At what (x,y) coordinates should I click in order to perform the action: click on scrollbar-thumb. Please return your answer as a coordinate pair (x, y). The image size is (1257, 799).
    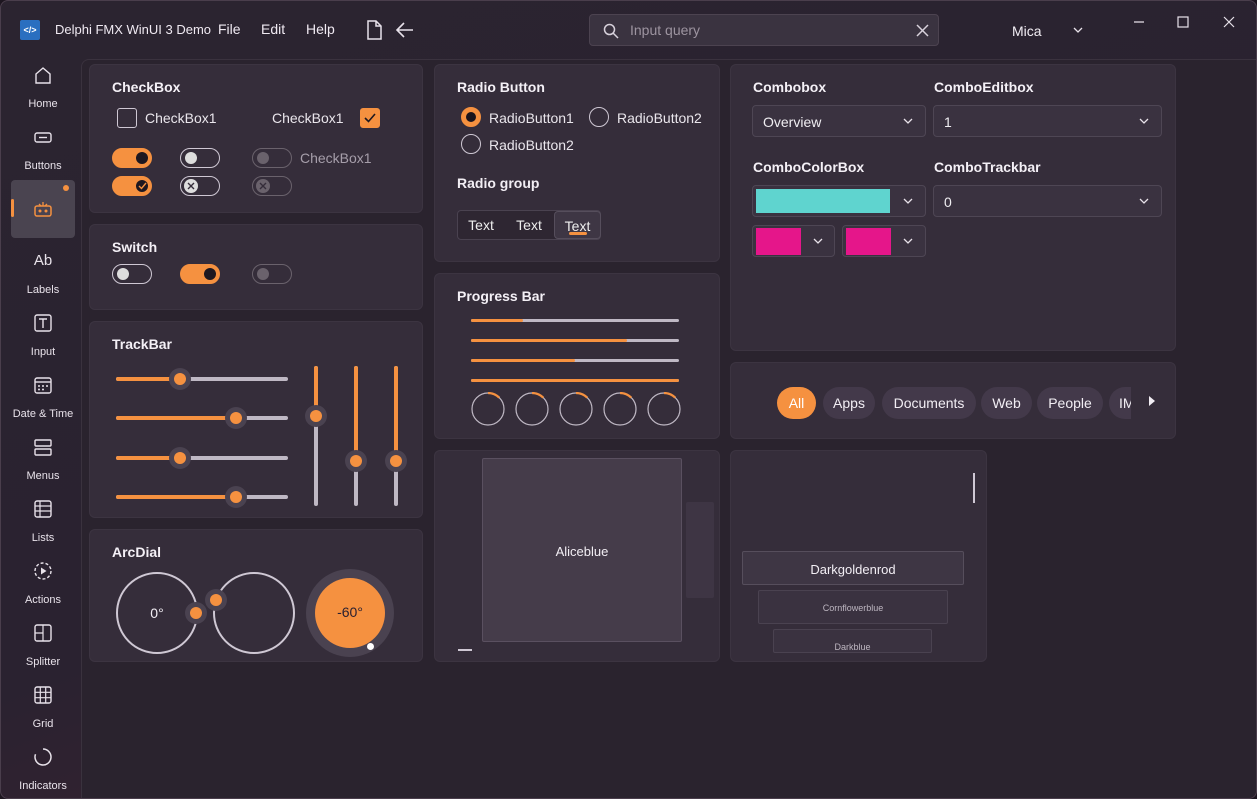
    Looking at the image, I should click on (974, 488).